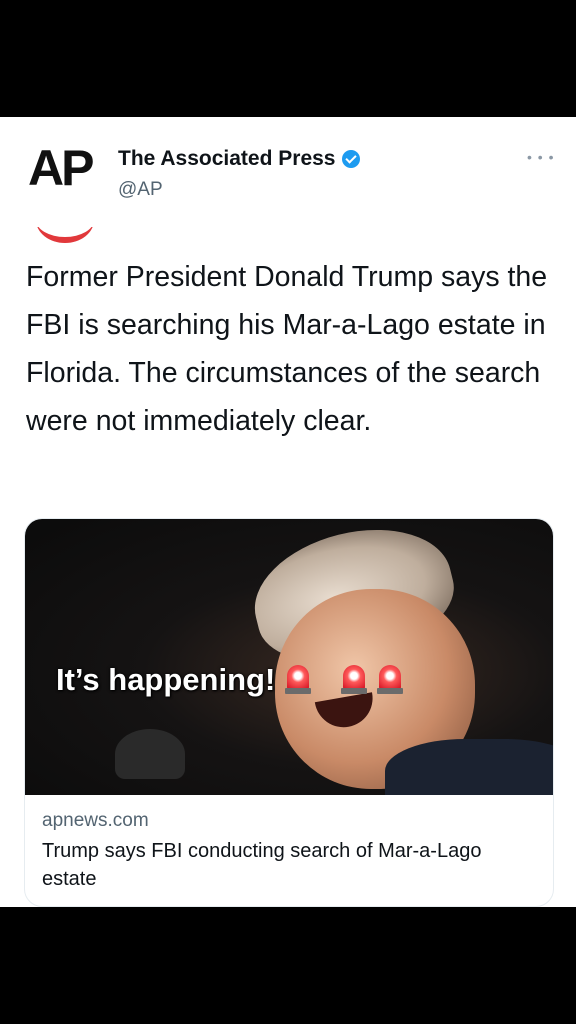 This screenshot has height=1024, width=576. I want to click on verified-badge-icon, so click(350, 159).